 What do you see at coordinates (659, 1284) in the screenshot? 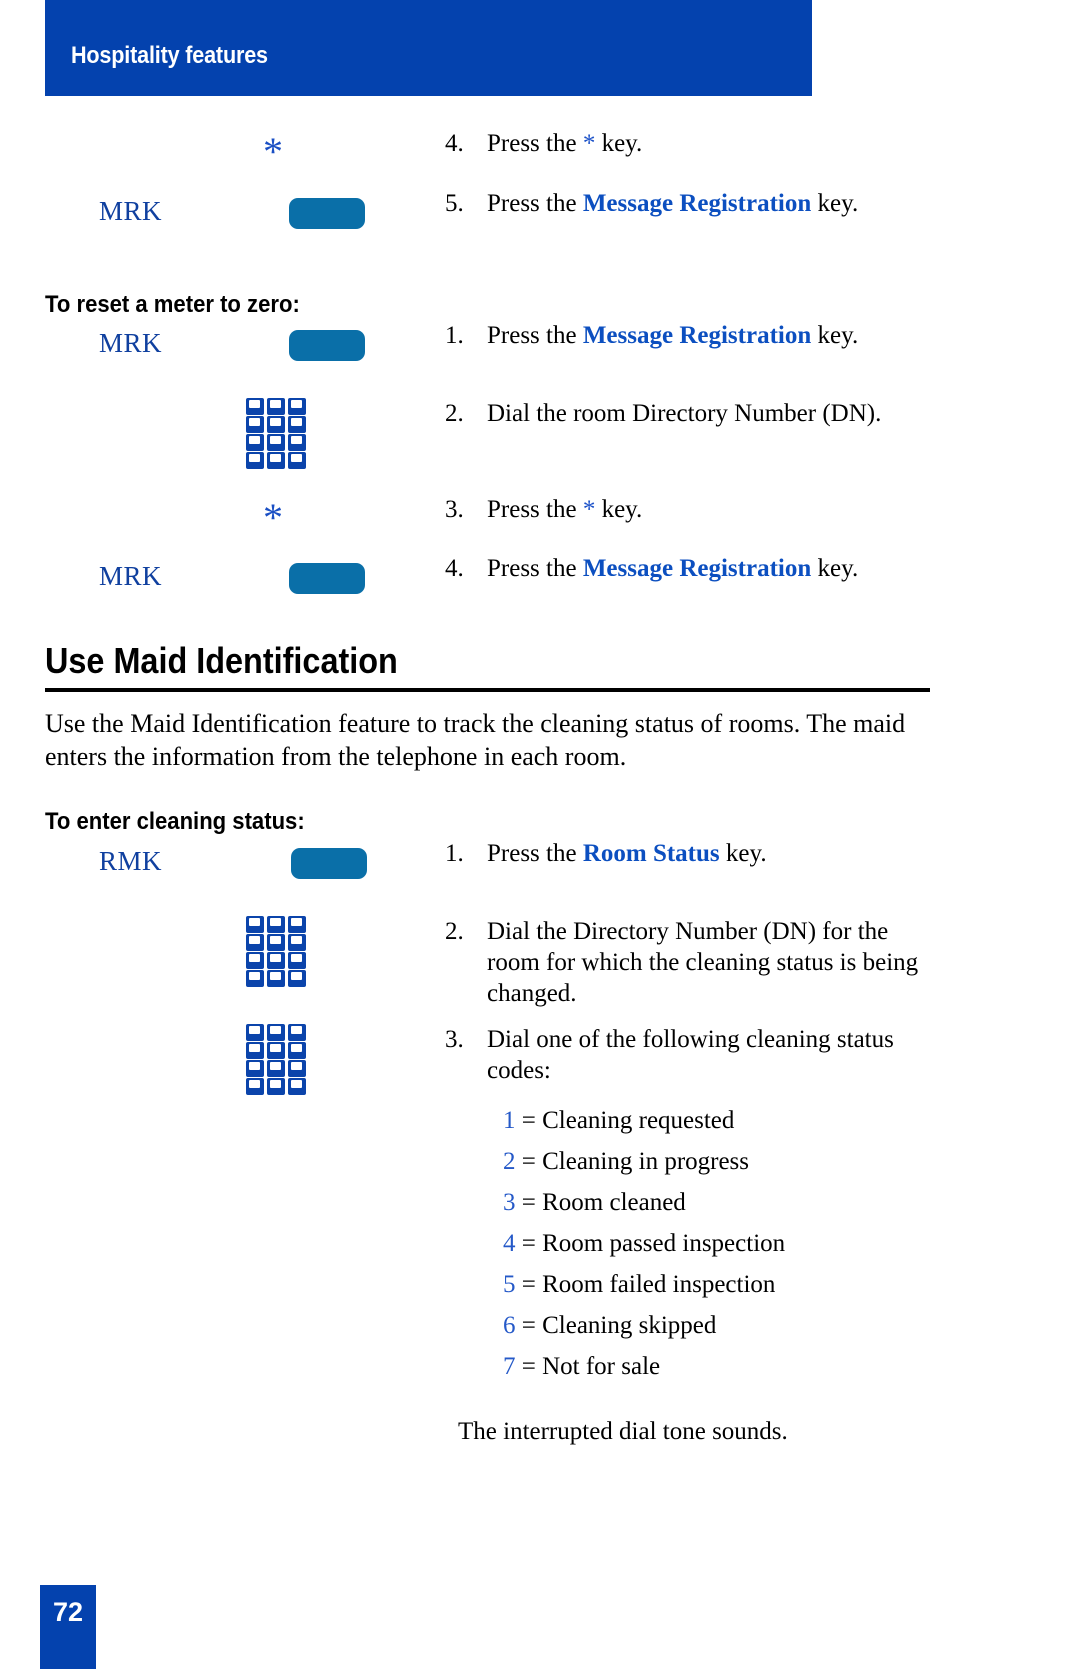
I see `status-code-label: Room failed inspection` at bounding box center [659, 1284].